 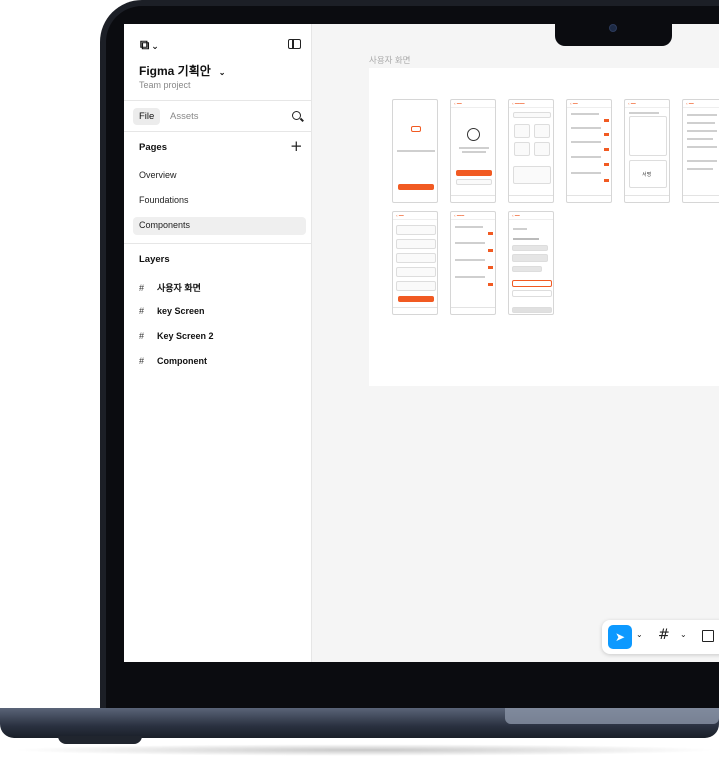 What do you see at coordinates (613, 28) in the screenshot?
I see `camera-icon` at bounding box center [613, 28].